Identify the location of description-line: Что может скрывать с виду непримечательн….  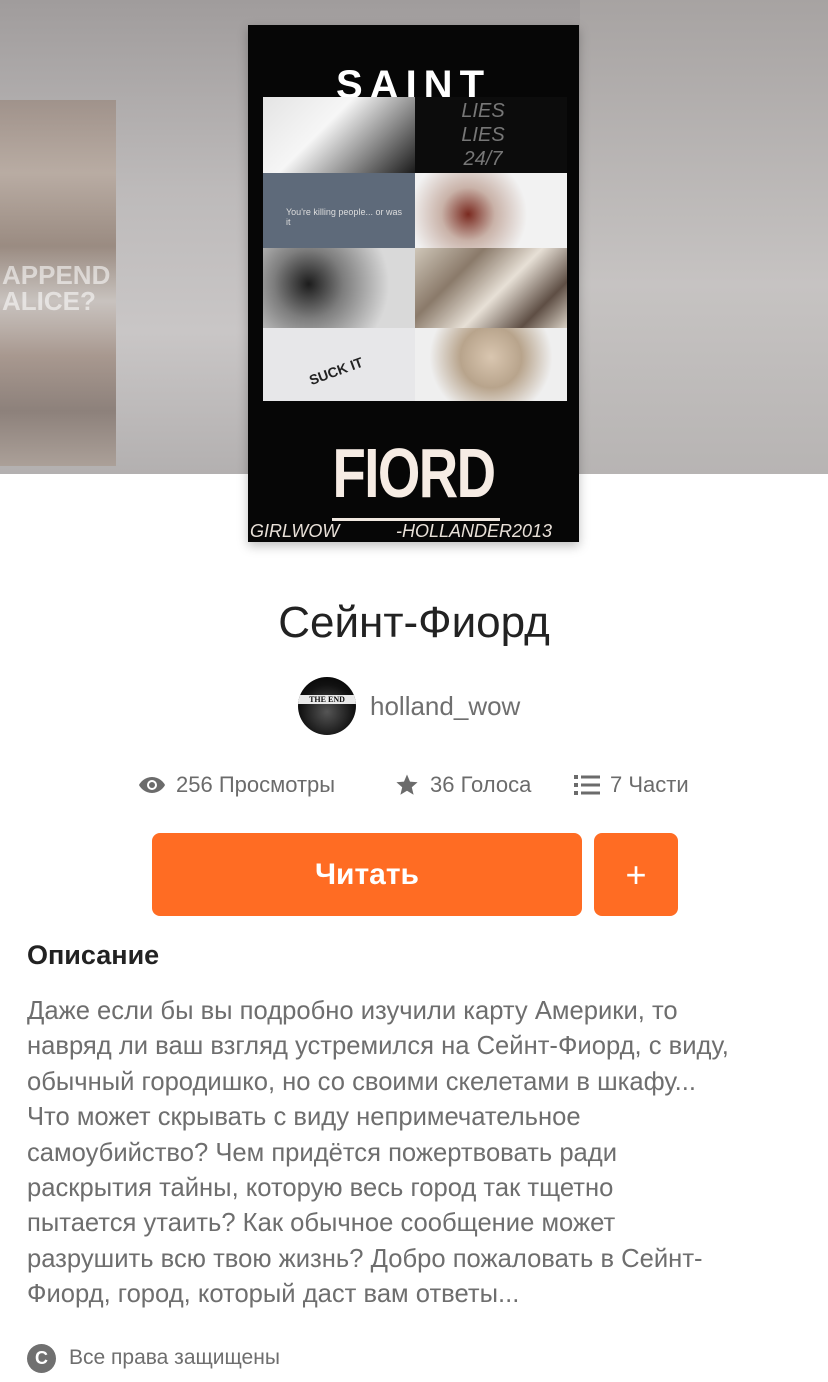
(304, 1117).